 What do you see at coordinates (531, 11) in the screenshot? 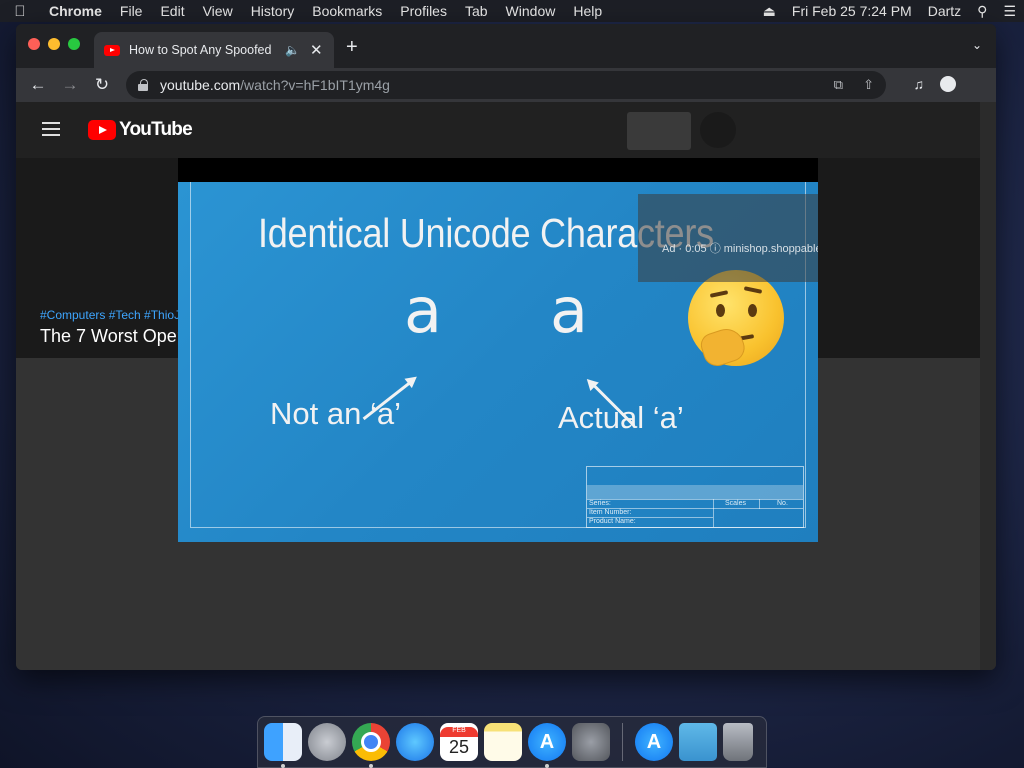
I see `menu-window: Window` at bounding box center [531, 11].